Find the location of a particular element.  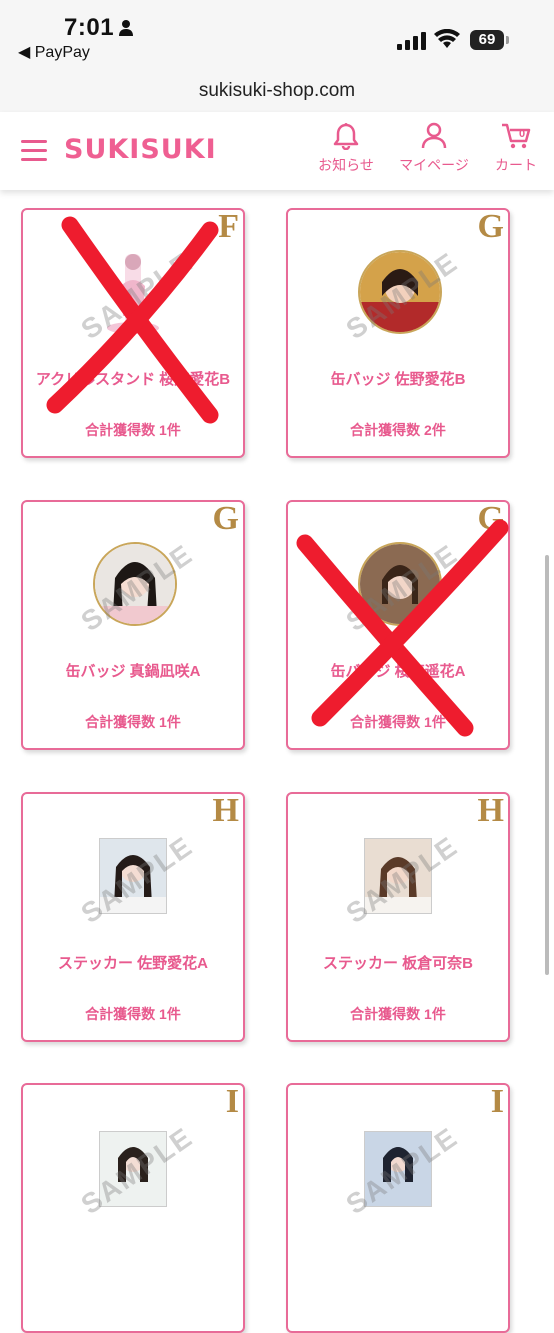

nav-cart-label: カート is located at coordinates (516, 165).